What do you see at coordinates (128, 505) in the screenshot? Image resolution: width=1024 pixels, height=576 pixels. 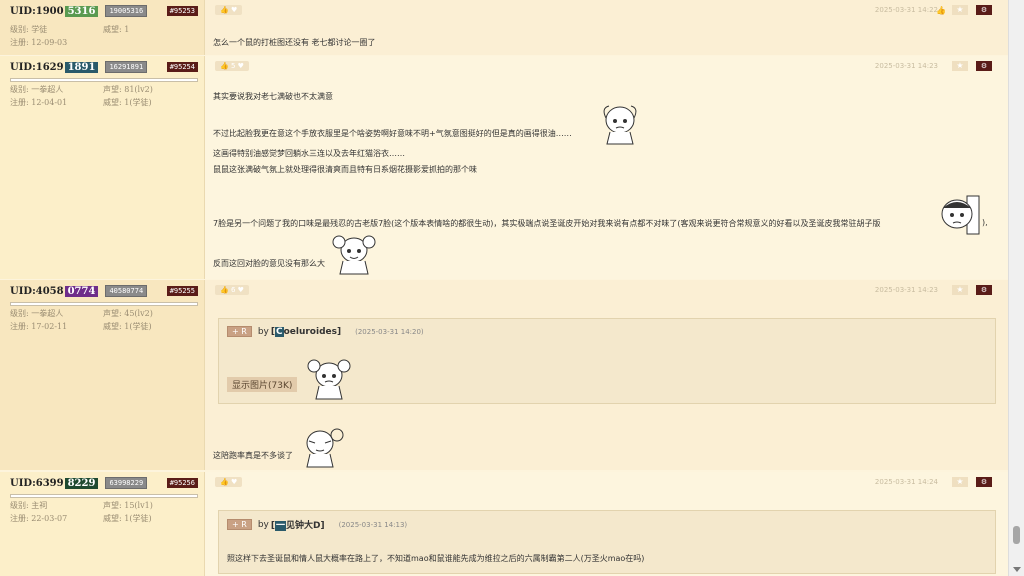 I see `fame-field: 声望: 15(lv1)` at bounding box center [128, 505].